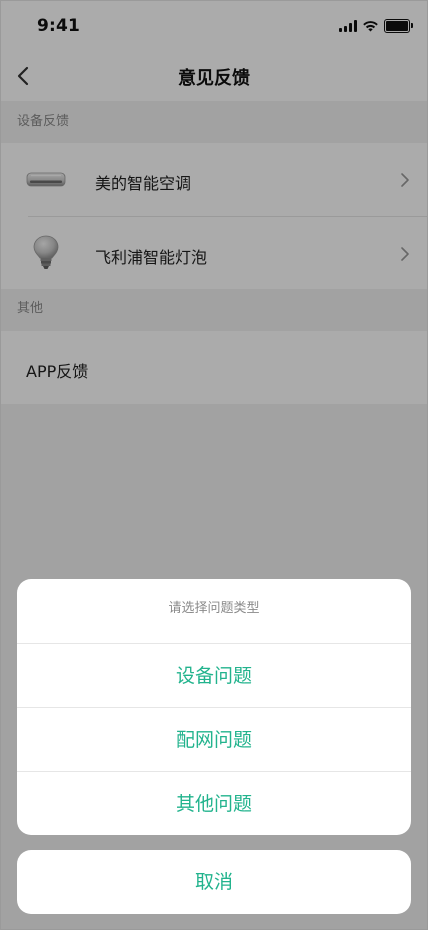  Describe the element at coordinates (214, 675) in the screenshot. I see `option-device-issue: 设备问题` at that location.